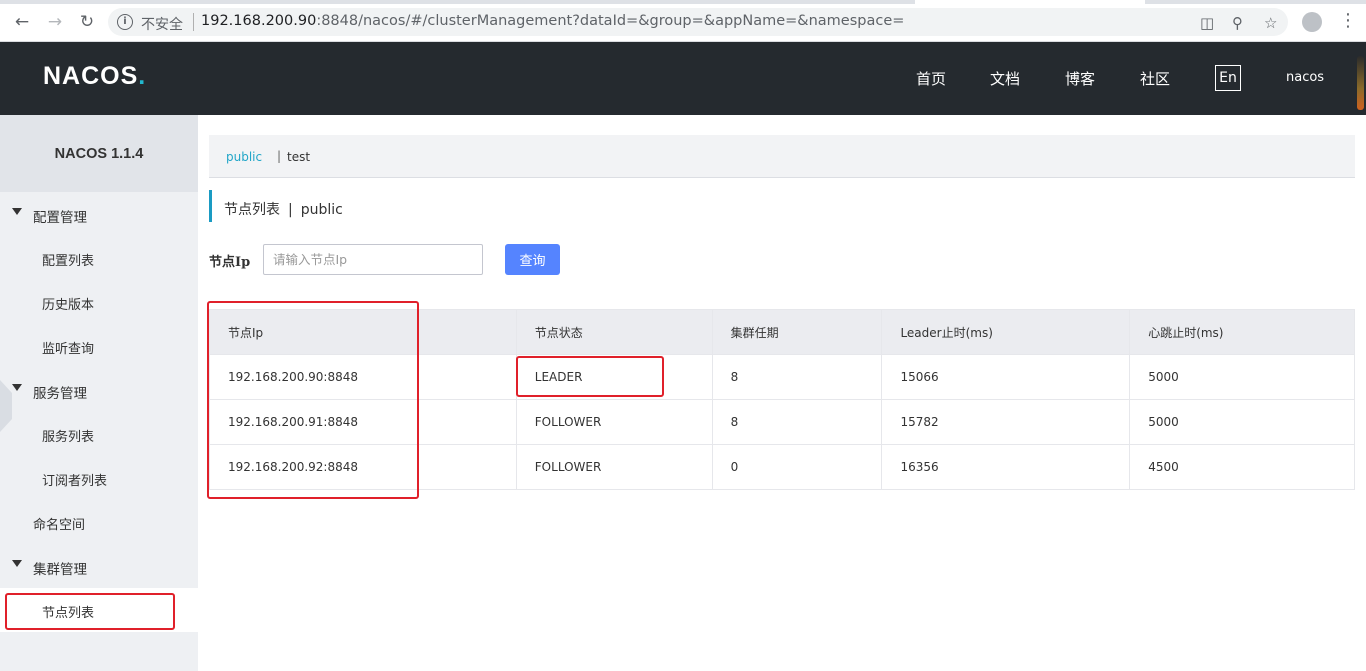 This screenshot has height=671, width=1366. I want to click on sidebar-item-config-list: 配置列表, so click(99, 258).